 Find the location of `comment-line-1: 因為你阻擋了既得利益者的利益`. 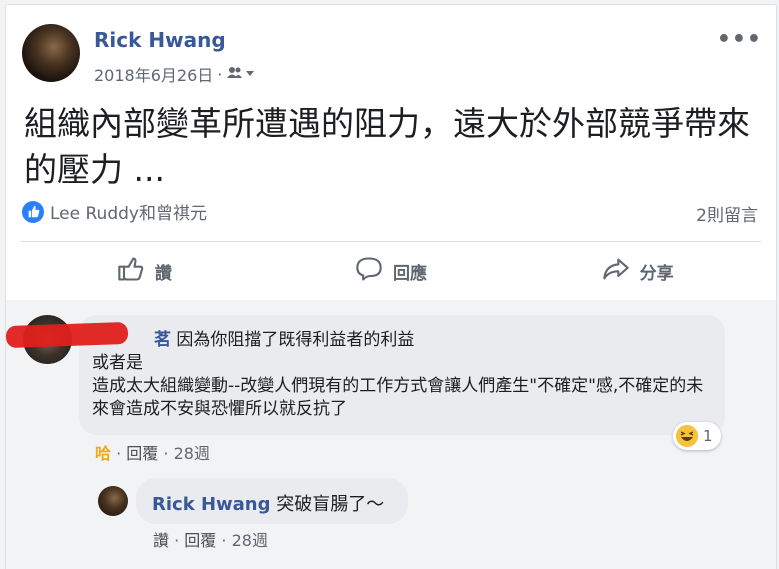

comment-line-1: 因為你阻擋了既得利益者的利益 is located at coordinates (295, 340).